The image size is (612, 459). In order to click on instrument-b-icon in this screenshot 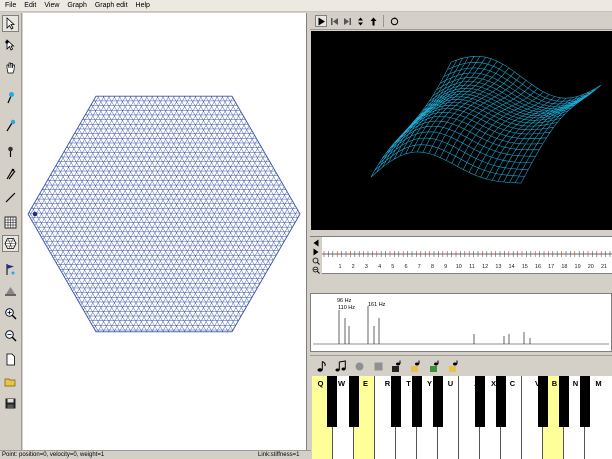, I will do `click(416, 366)`.